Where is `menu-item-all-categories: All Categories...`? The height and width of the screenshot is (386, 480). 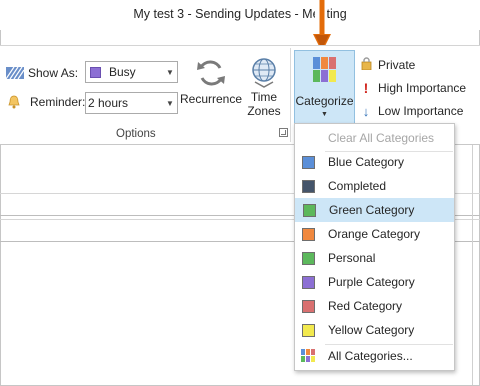
menu-item-all-categories: All Categories... is located at coordinates (374, 356).